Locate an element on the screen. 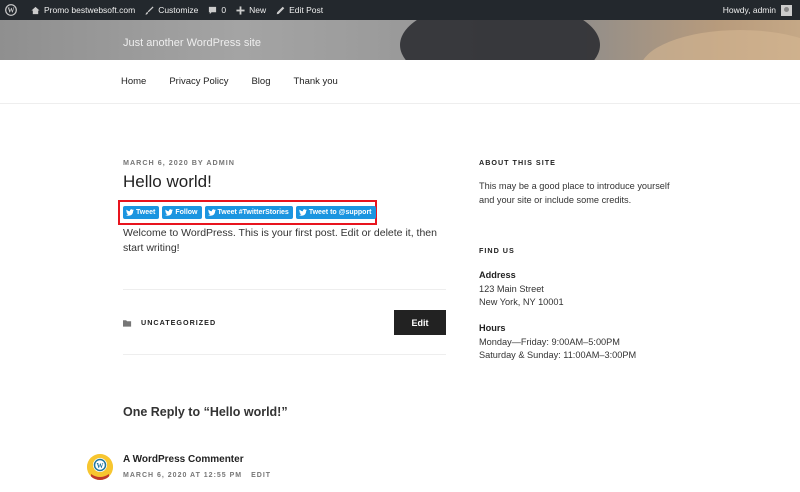 This screenshot has height=492, width=800. follow-button: Follow is located at coordinates (182, 212).